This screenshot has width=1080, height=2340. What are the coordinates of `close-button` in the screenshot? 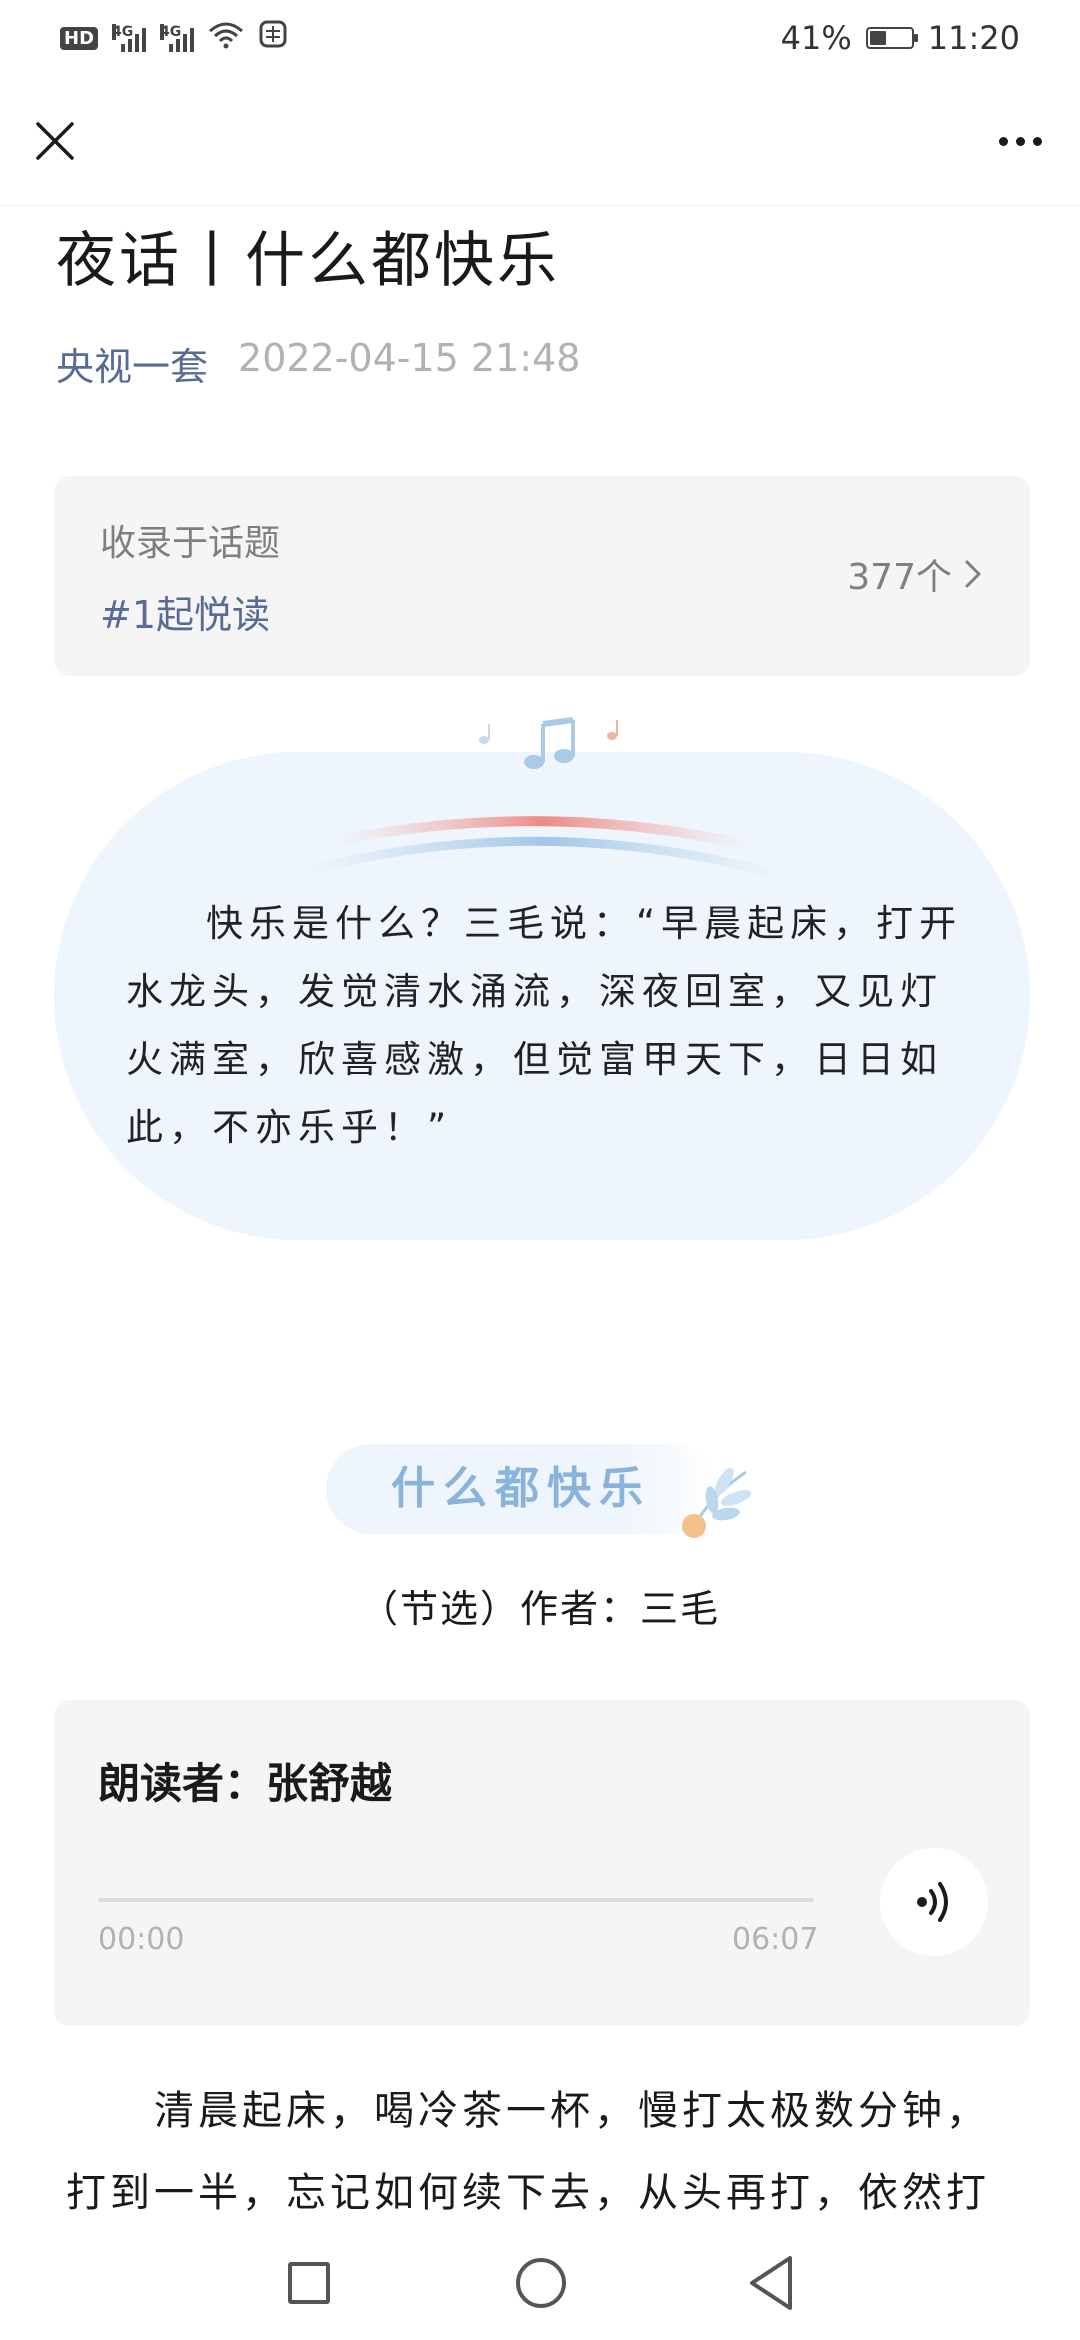 It's located at (55, 141).